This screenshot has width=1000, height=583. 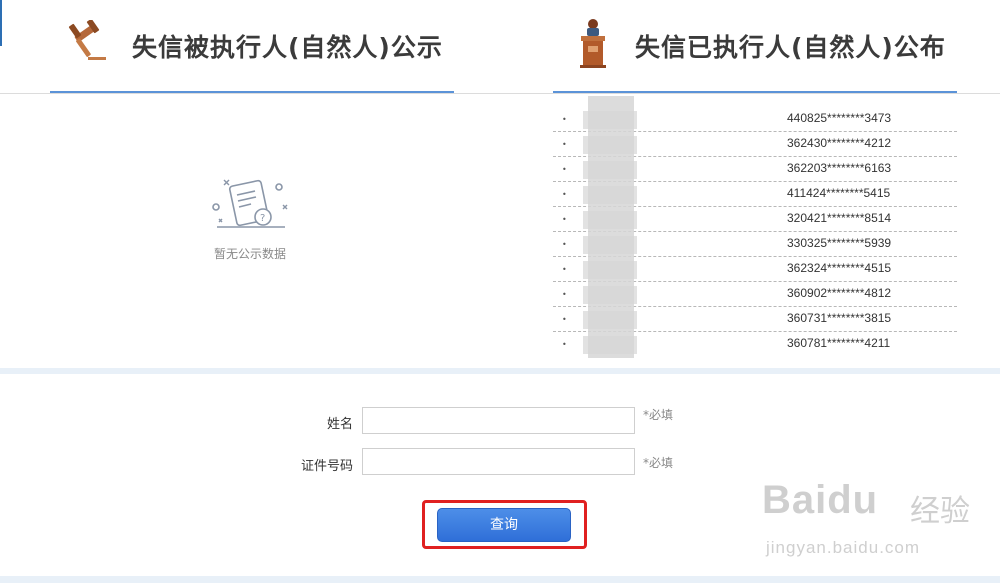 What do you see at coordinates (658, 415) in the screenshot?
I see `name-required-hint: *必填` at bounding box center [658, 415].